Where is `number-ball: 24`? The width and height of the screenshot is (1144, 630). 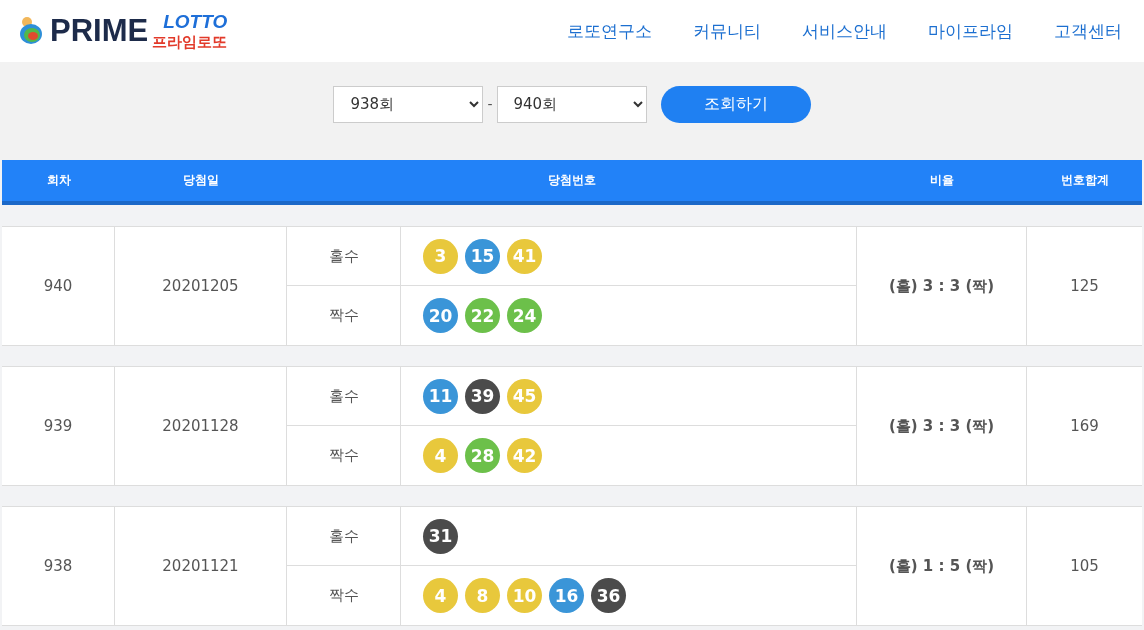 number-ball: 24 is located at coordinates (524, 315).